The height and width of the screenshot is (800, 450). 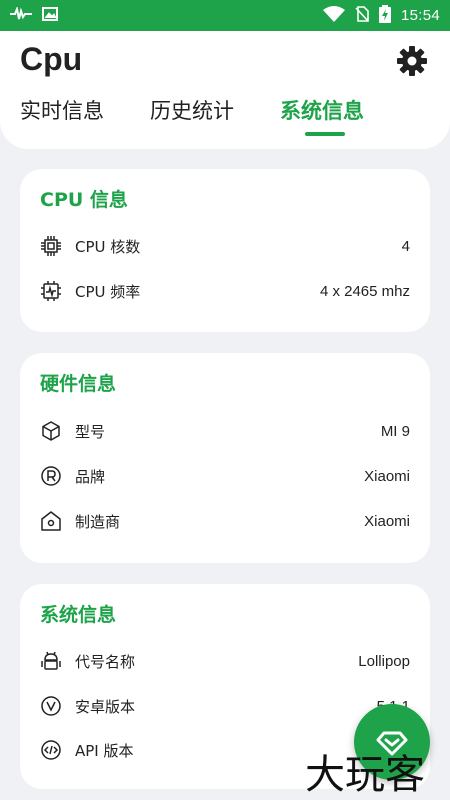 I want to click on row-label: 制造商, so click(x=98, y=521).